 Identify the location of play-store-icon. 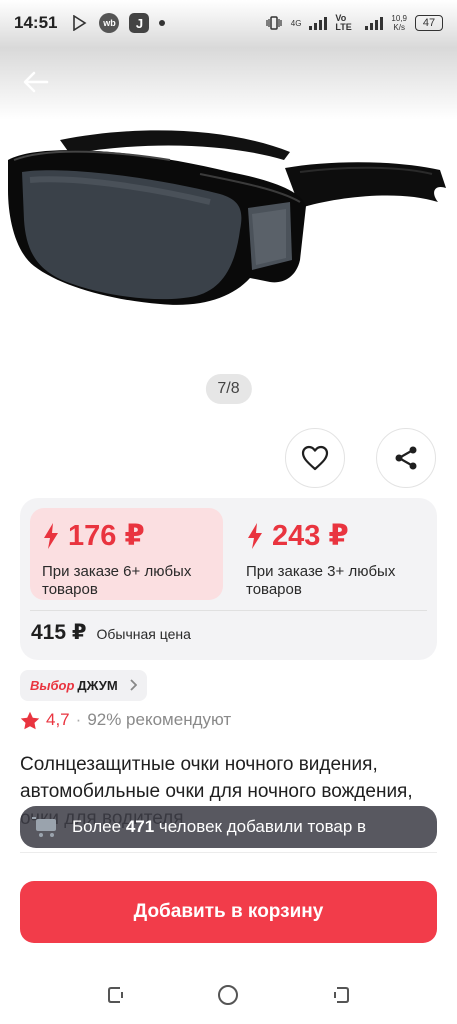
(79, 23).